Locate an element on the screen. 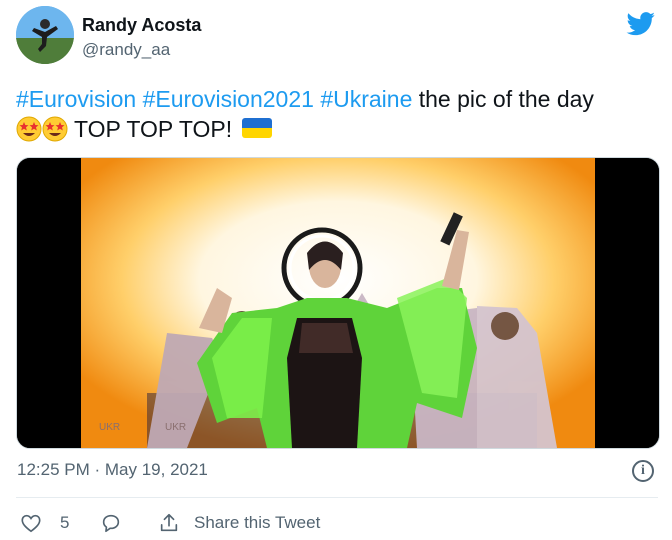  hashtag-eurovision: #Eurovision is located at coordinates (76, 99).